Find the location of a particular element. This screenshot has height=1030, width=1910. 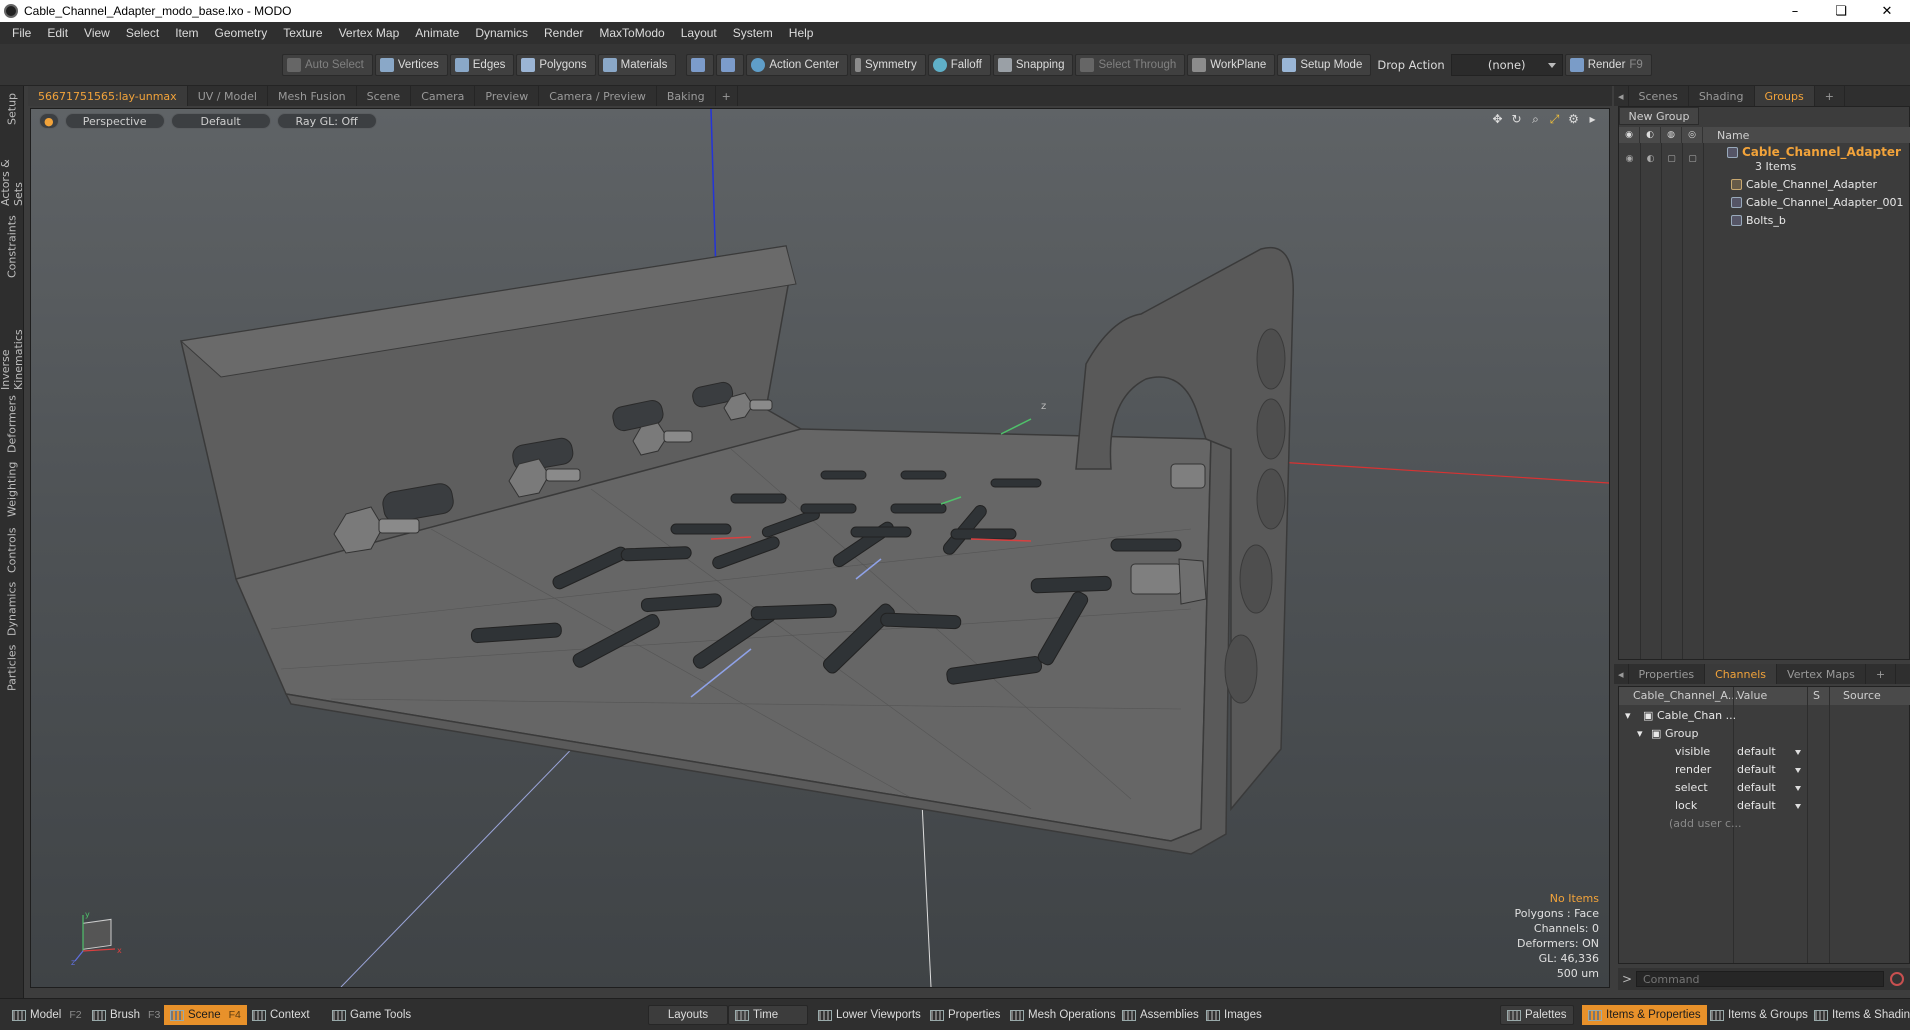

symmetry-button: Symmetry is located at coordinates (888, 65).